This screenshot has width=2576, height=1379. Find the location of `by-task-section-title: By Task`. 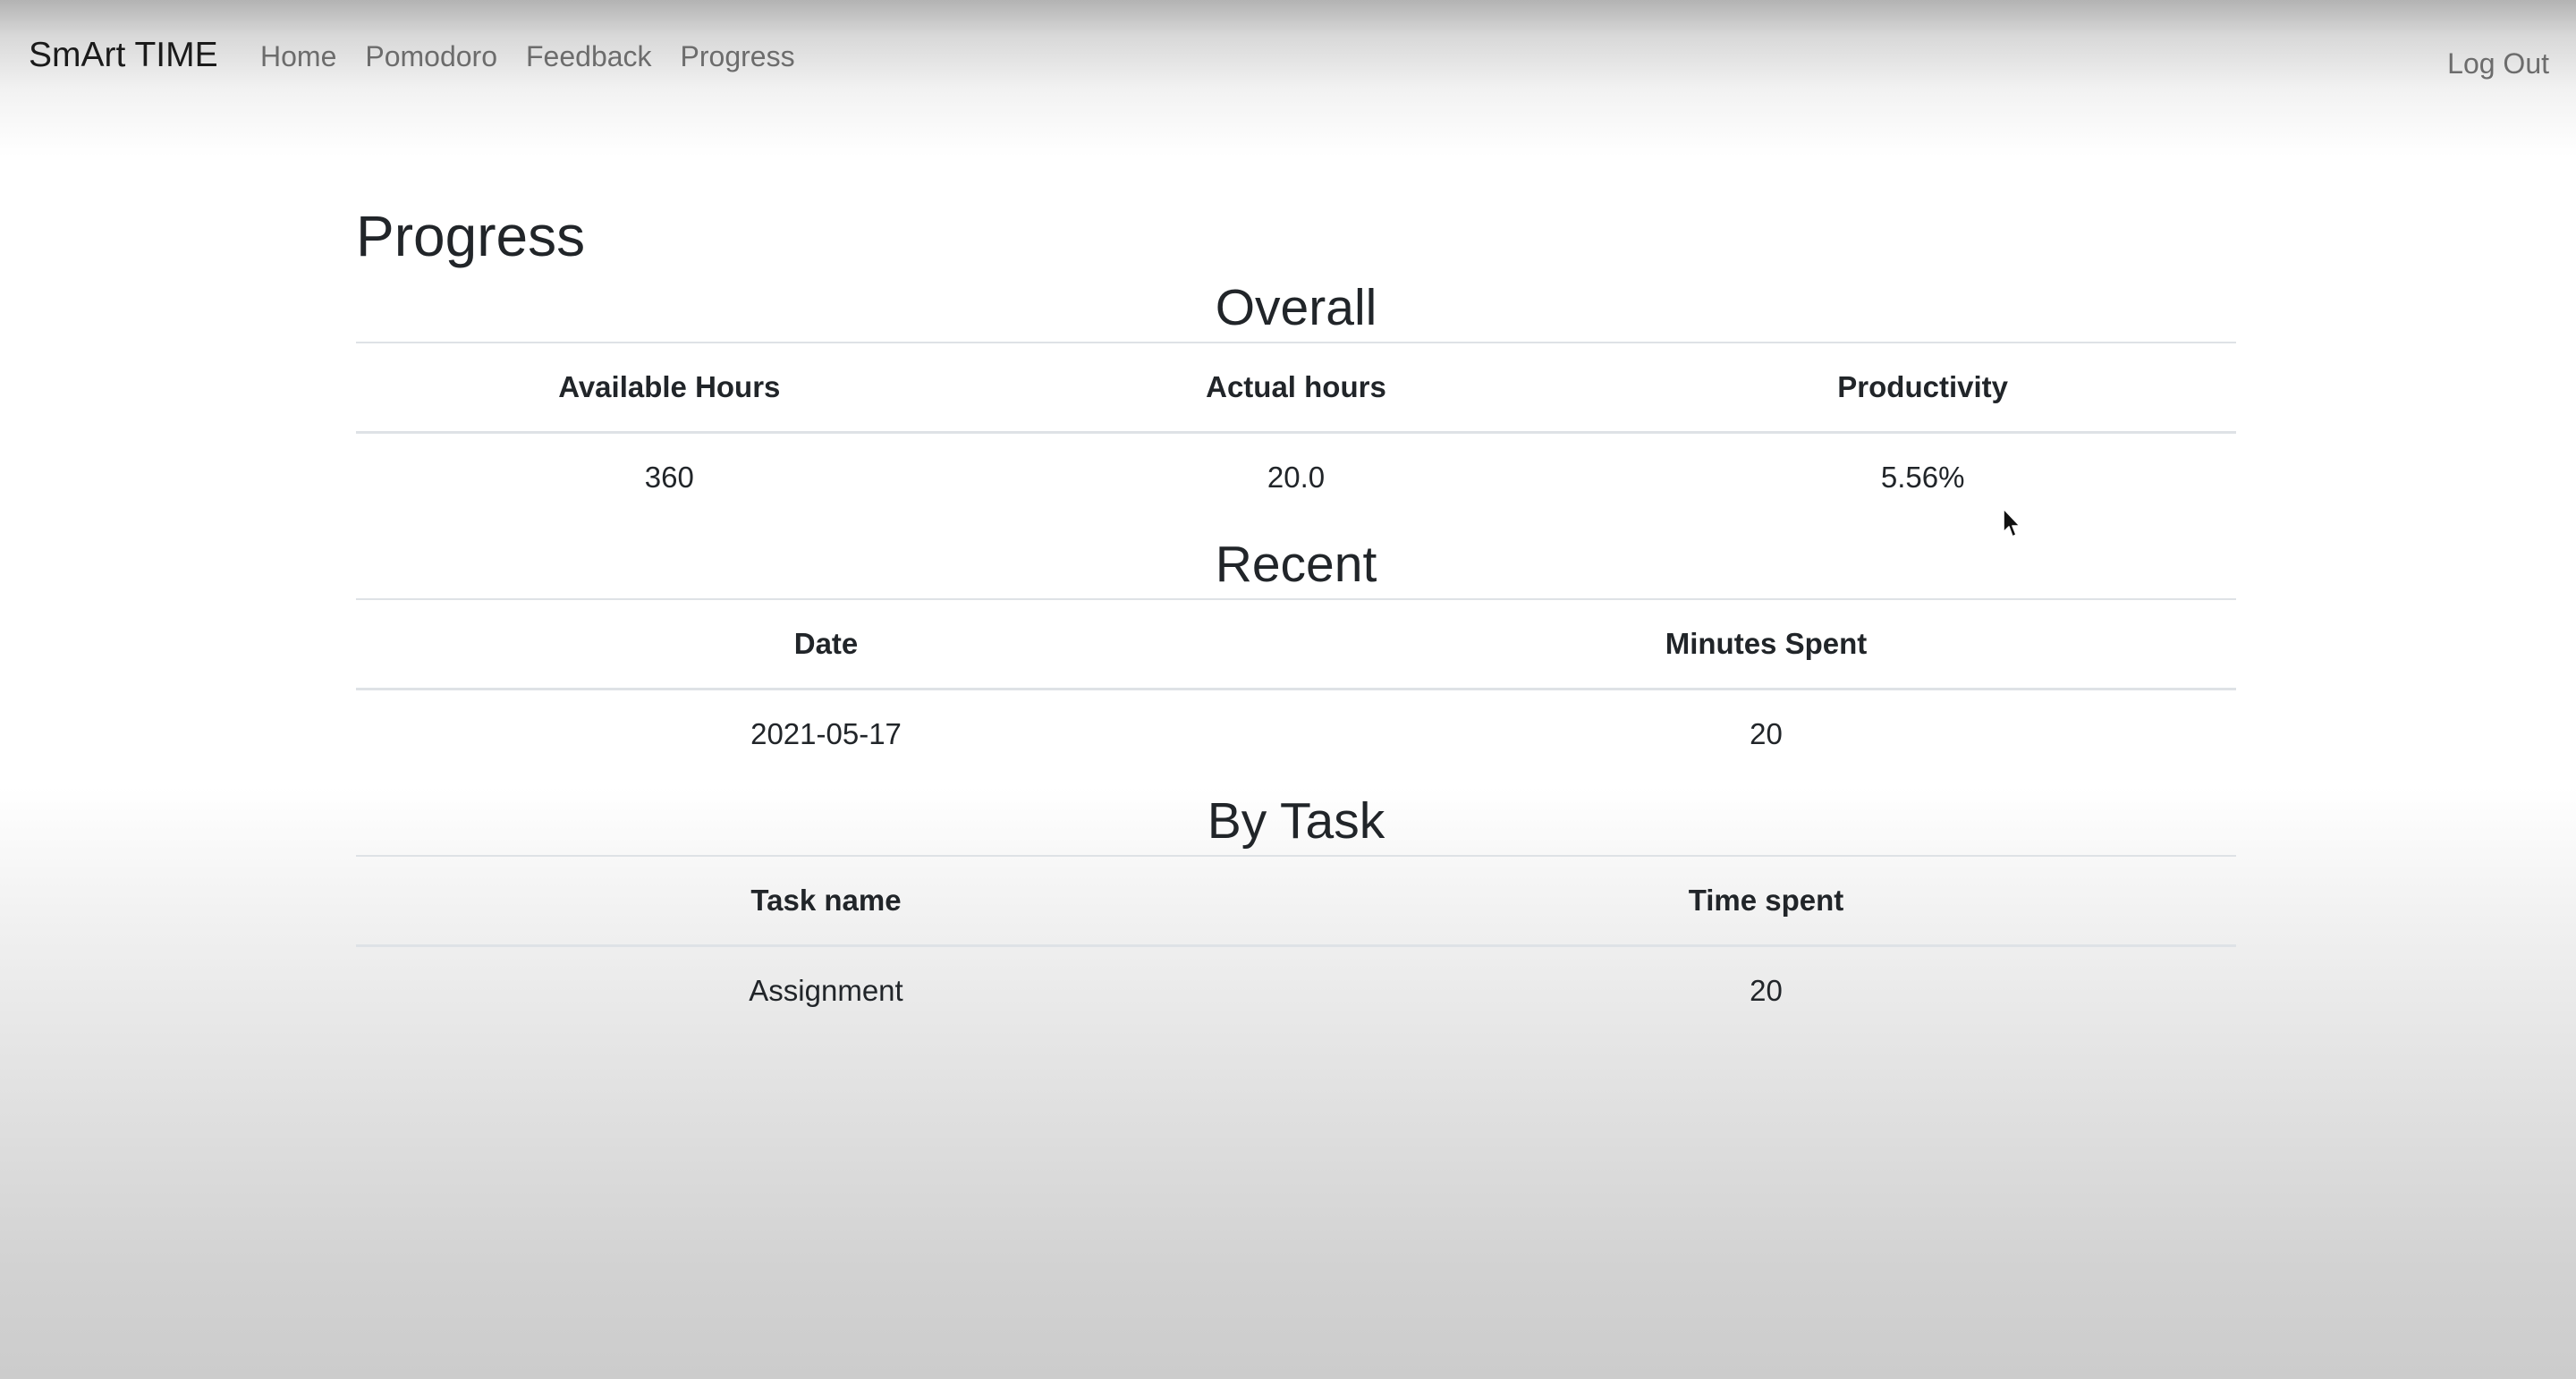

by-task-section-title: By Task is located at coordinates (1296, 821).